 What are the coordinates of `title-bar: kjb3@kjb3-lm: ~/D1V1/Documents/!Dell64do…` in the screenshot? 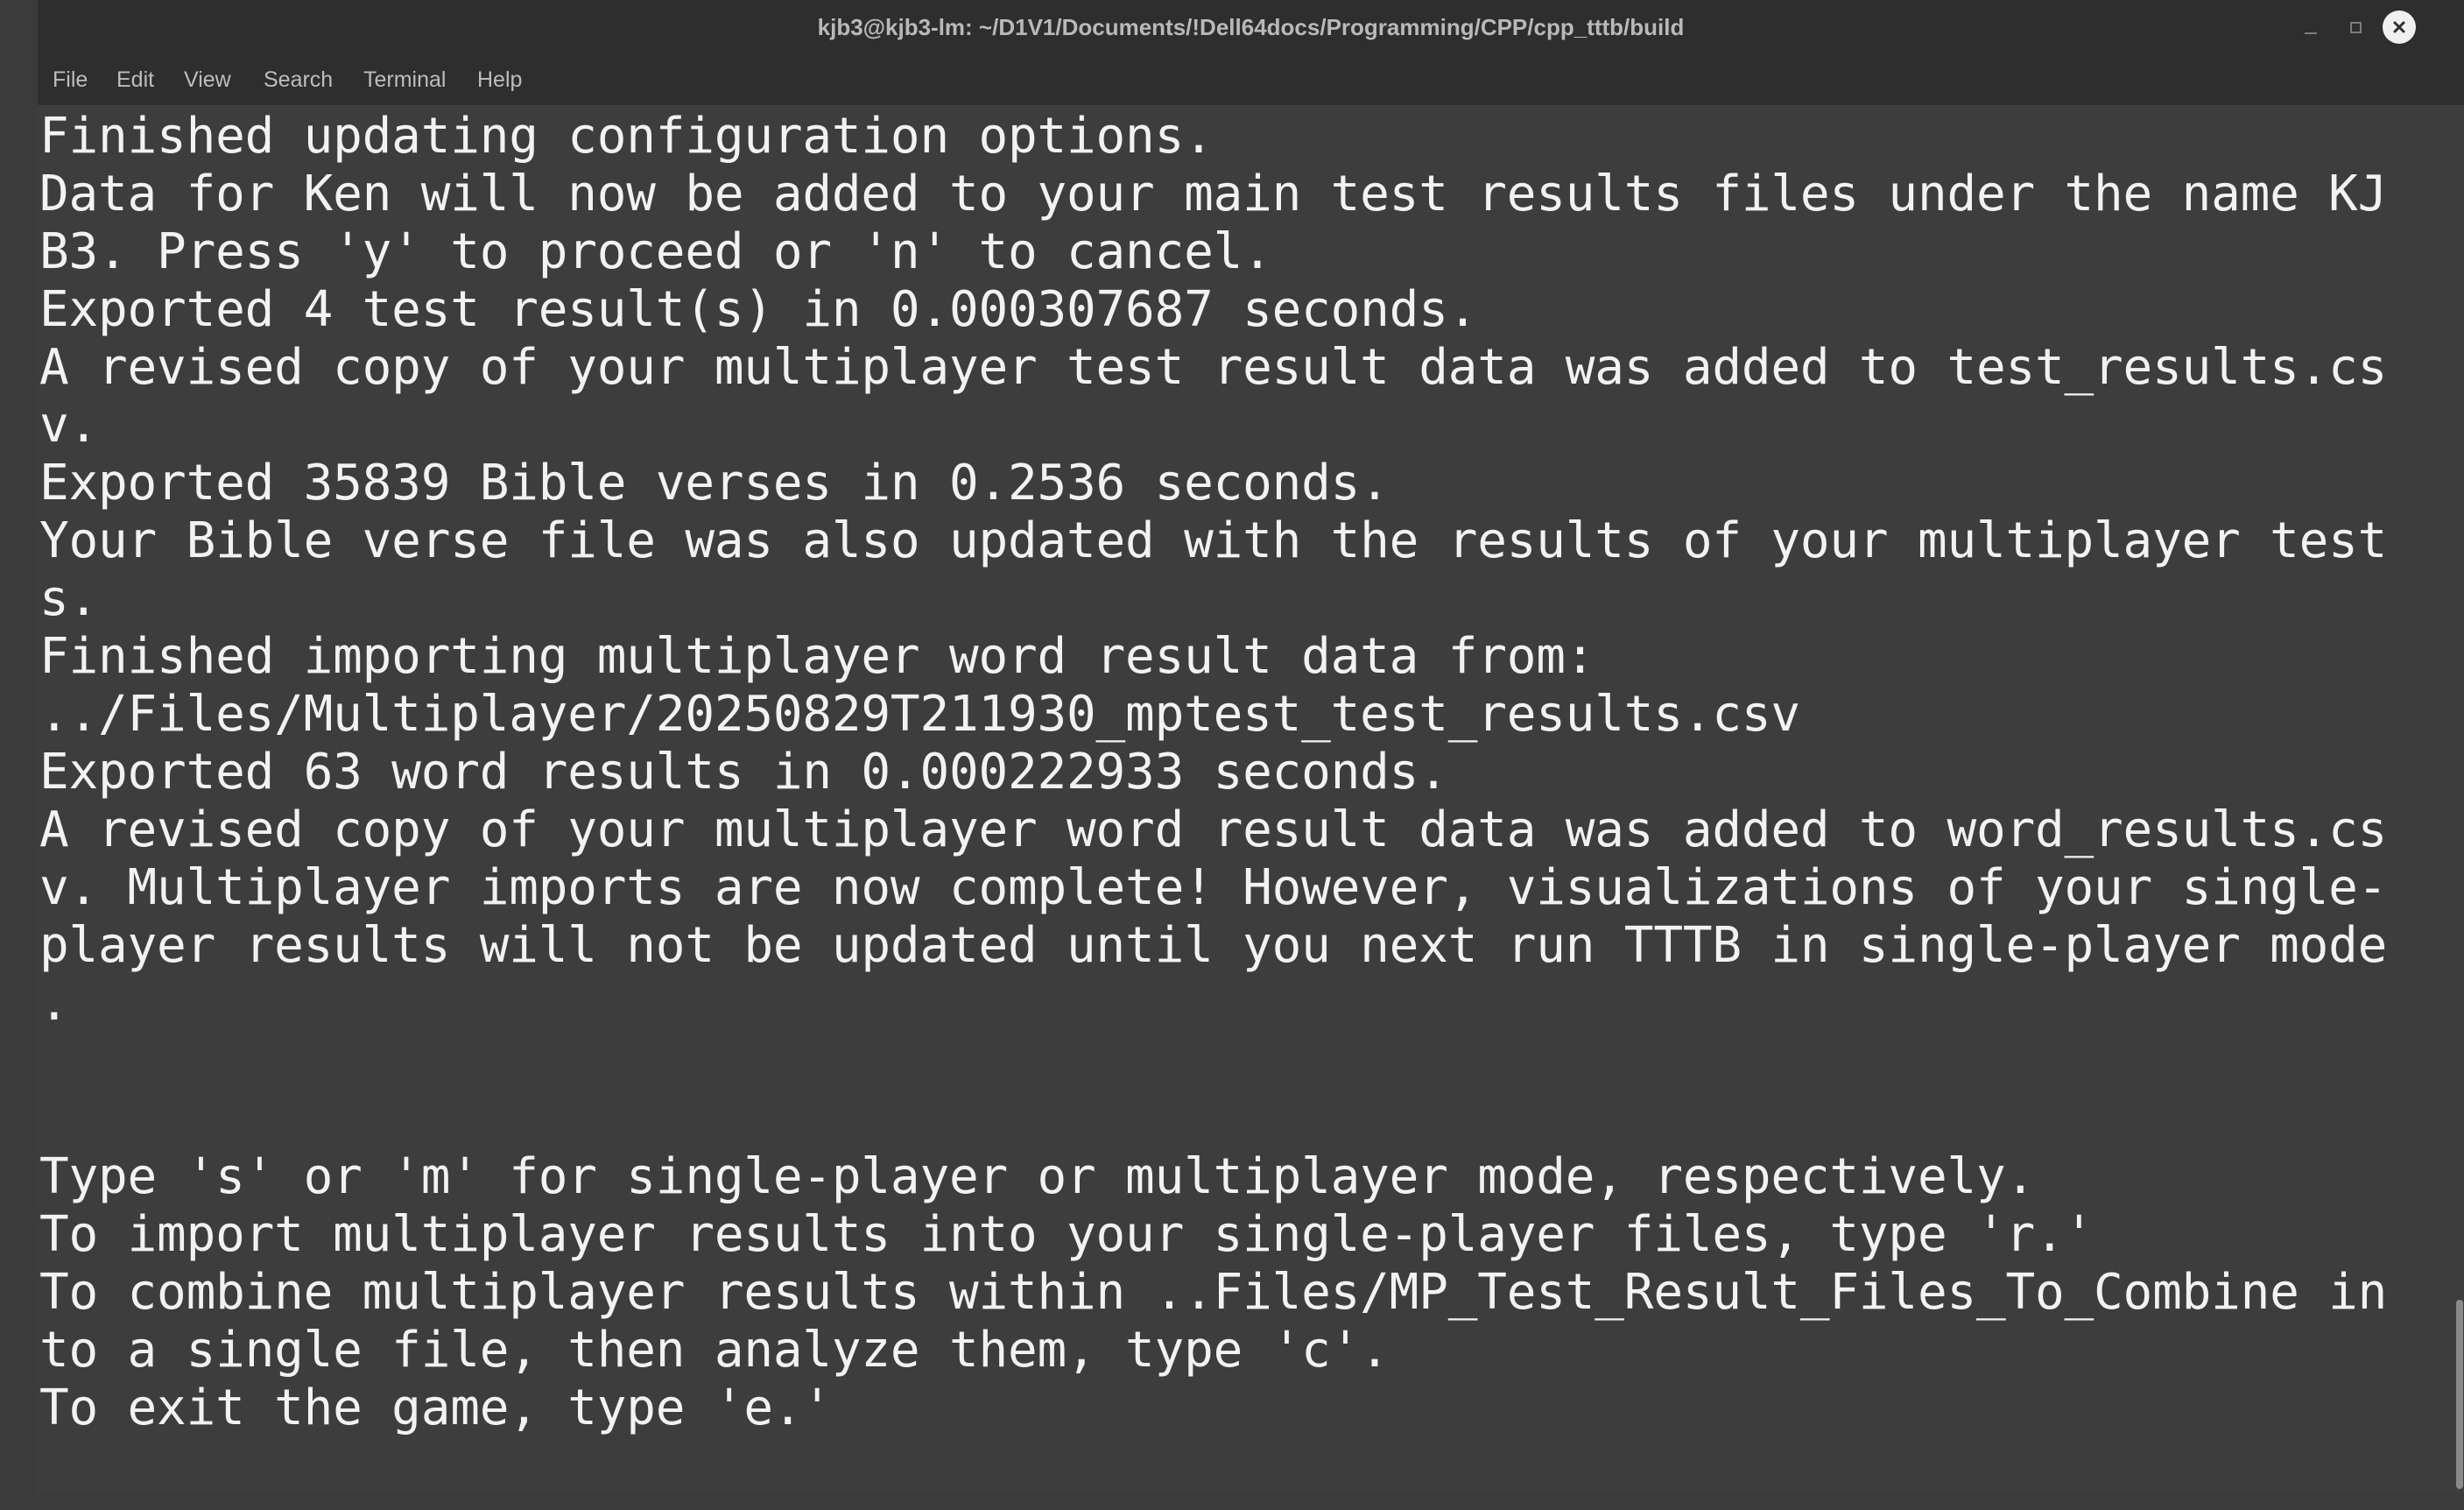 It's located at (1251, 27).